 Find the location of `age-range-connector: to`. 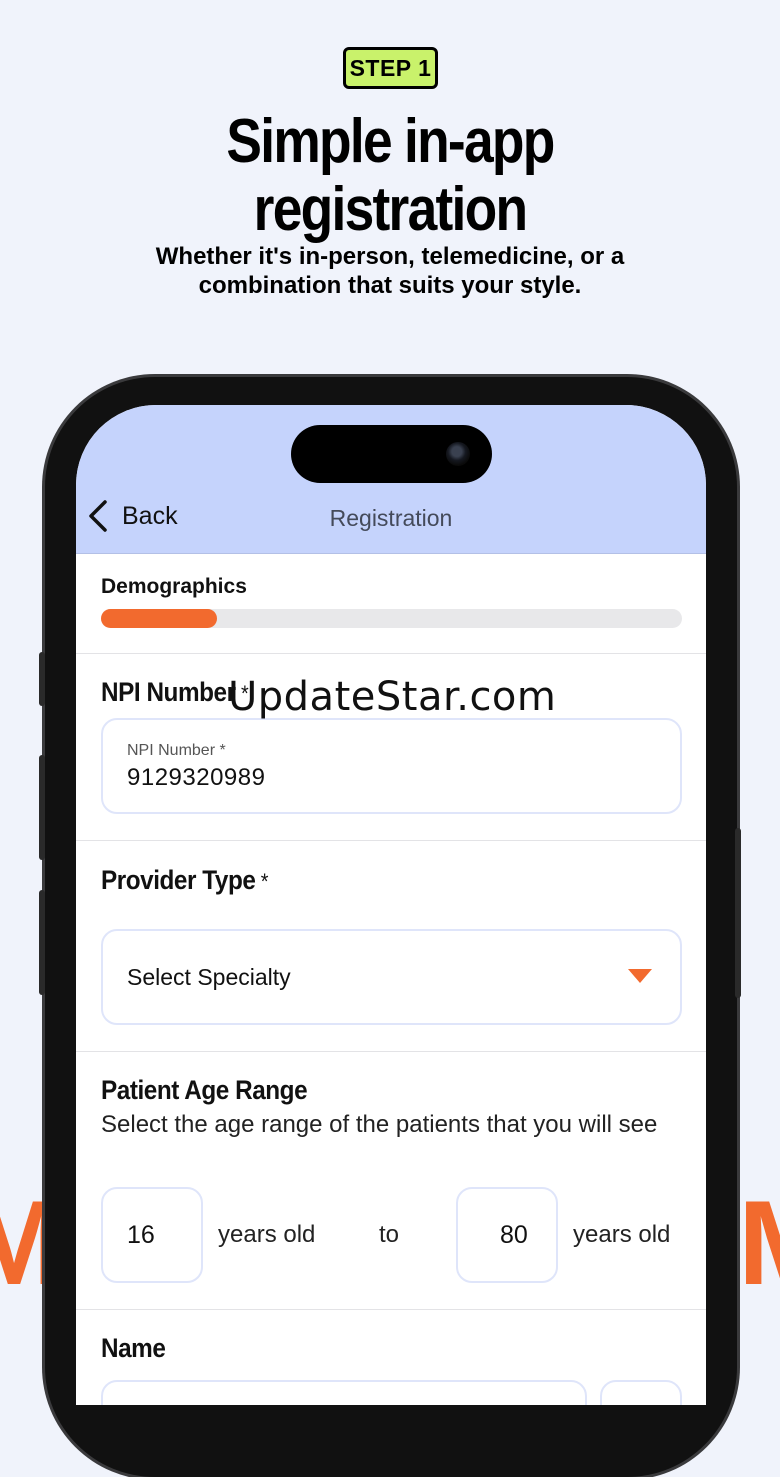

age-range-connector: to is located at coordinates (389, 1234).